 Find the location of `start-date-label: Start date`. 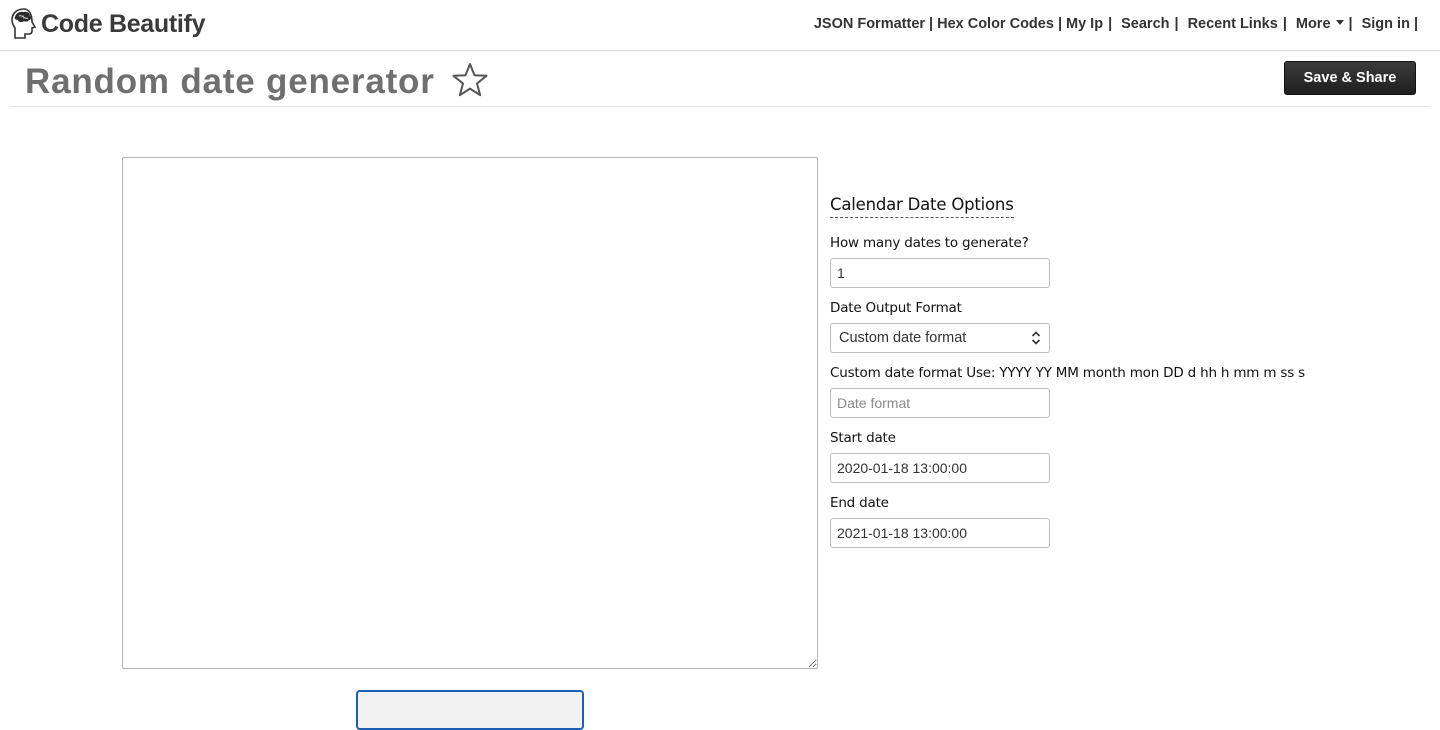

start-date-label: Start date is located at coordinates (863, 438).